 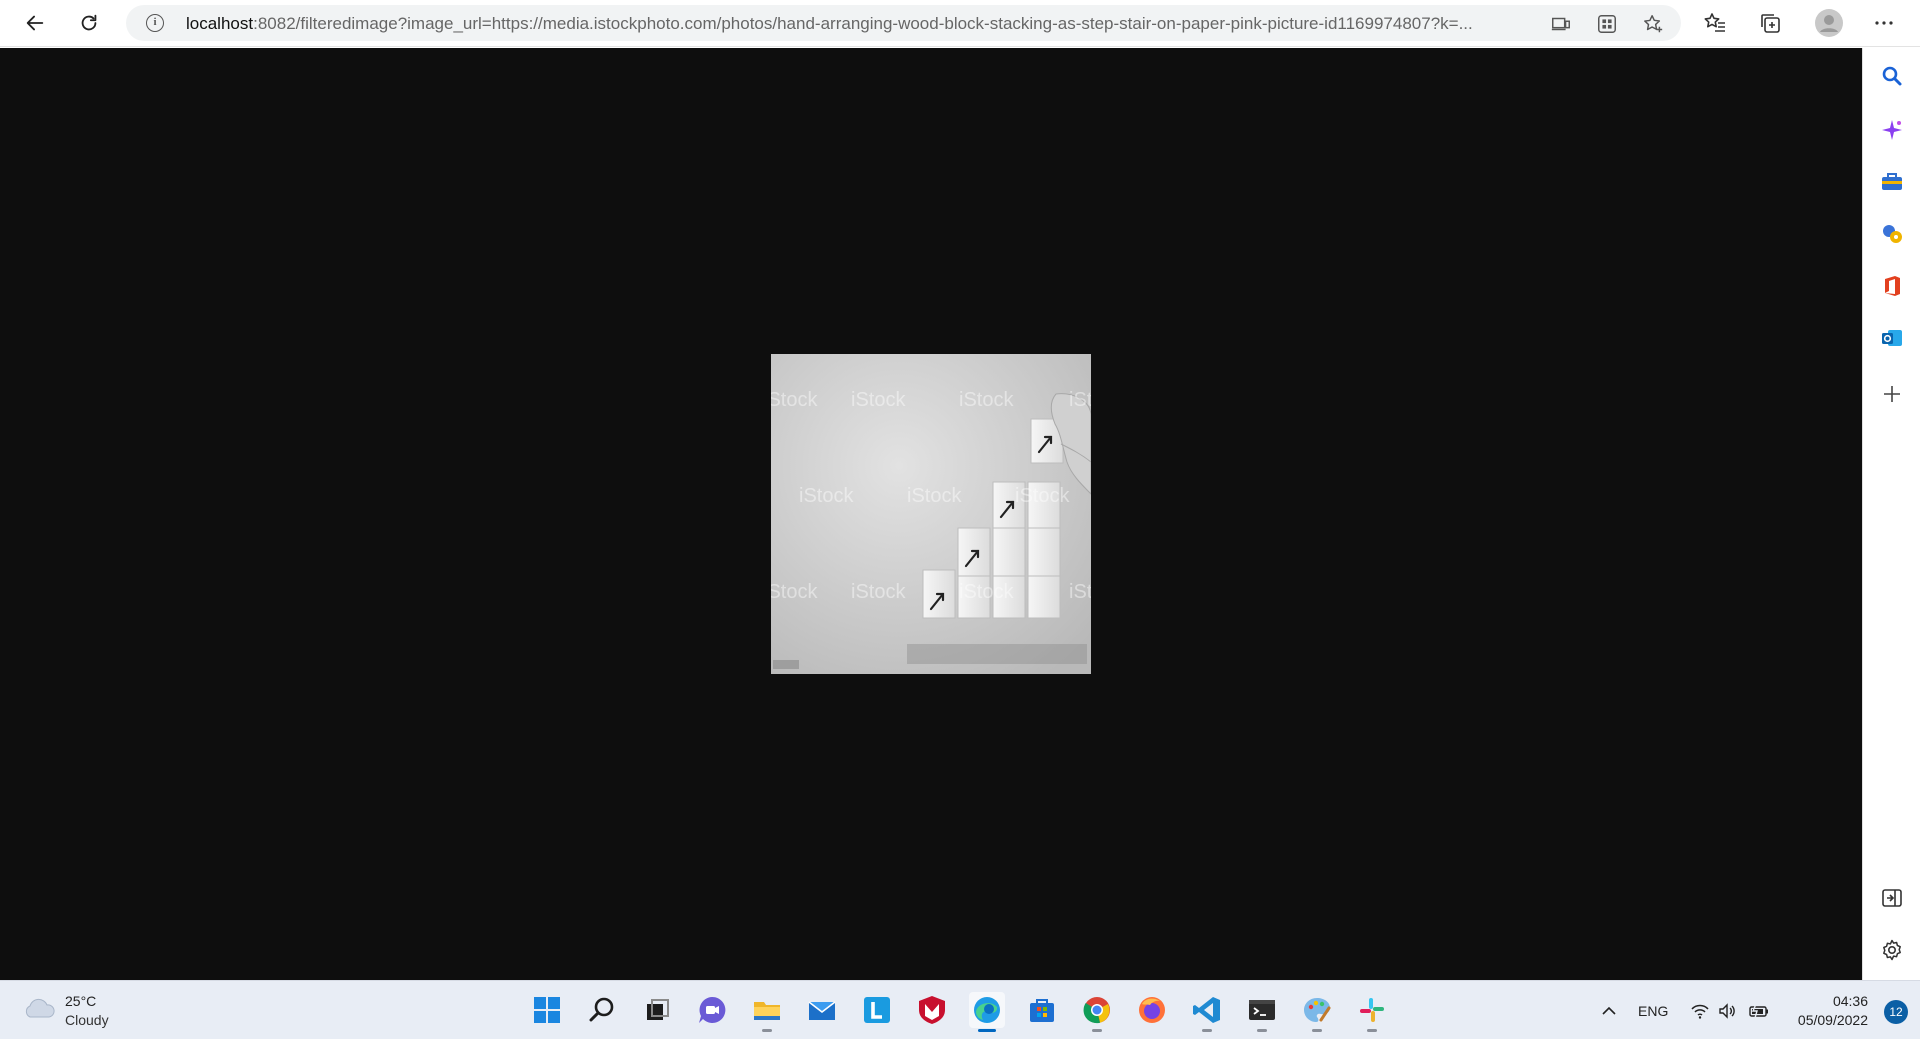 I want to click on terminal-icon, so click(x=1262, y=1010).